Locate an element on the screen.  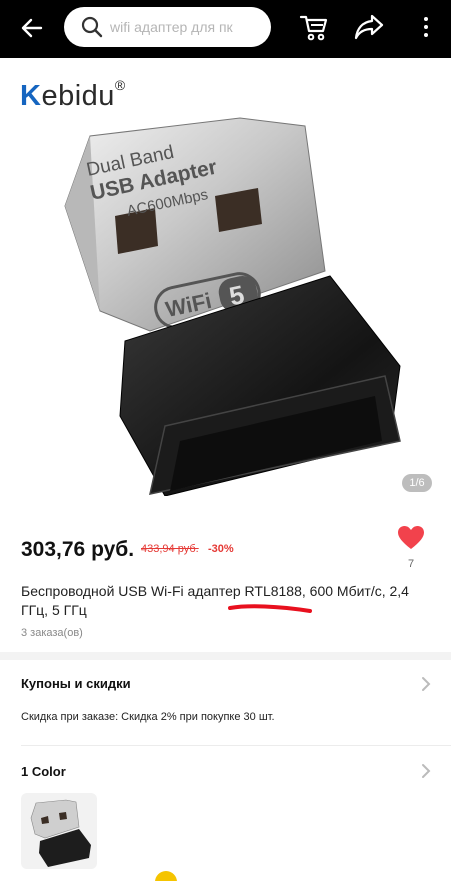
back-arrow-icon is located at coordinates (32, 28).